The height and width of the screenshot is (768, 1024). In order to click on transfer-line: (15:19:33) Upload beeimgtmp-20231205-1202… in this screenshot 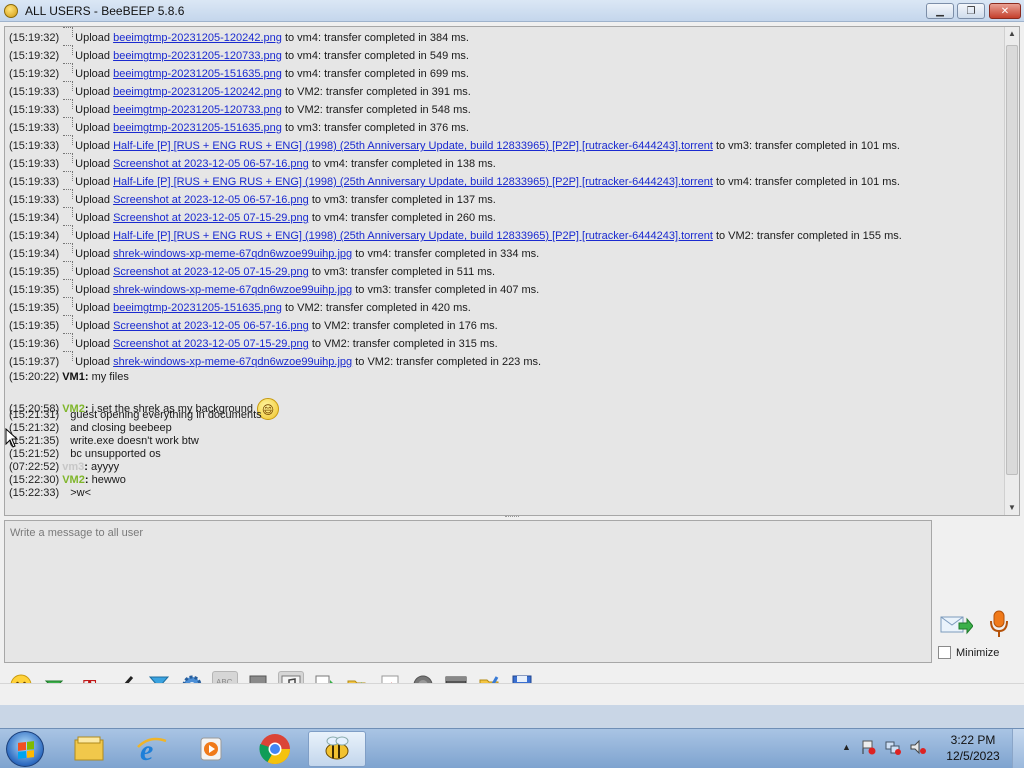, I will do `click(507, 91)`.